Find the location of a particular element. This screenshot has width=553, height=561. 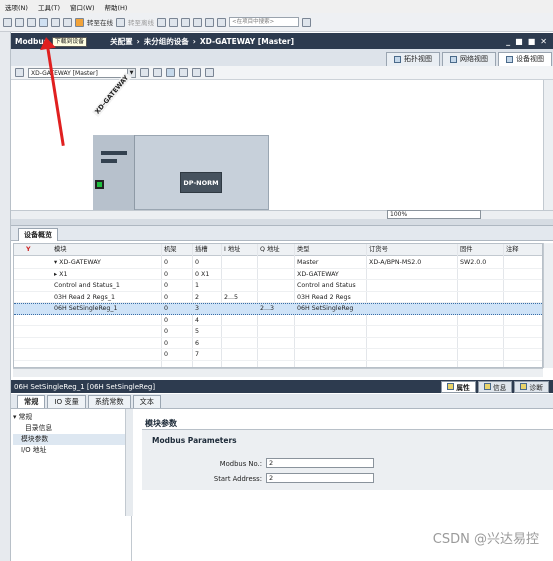

go-offline-icon is located at coordinates (120, 22).